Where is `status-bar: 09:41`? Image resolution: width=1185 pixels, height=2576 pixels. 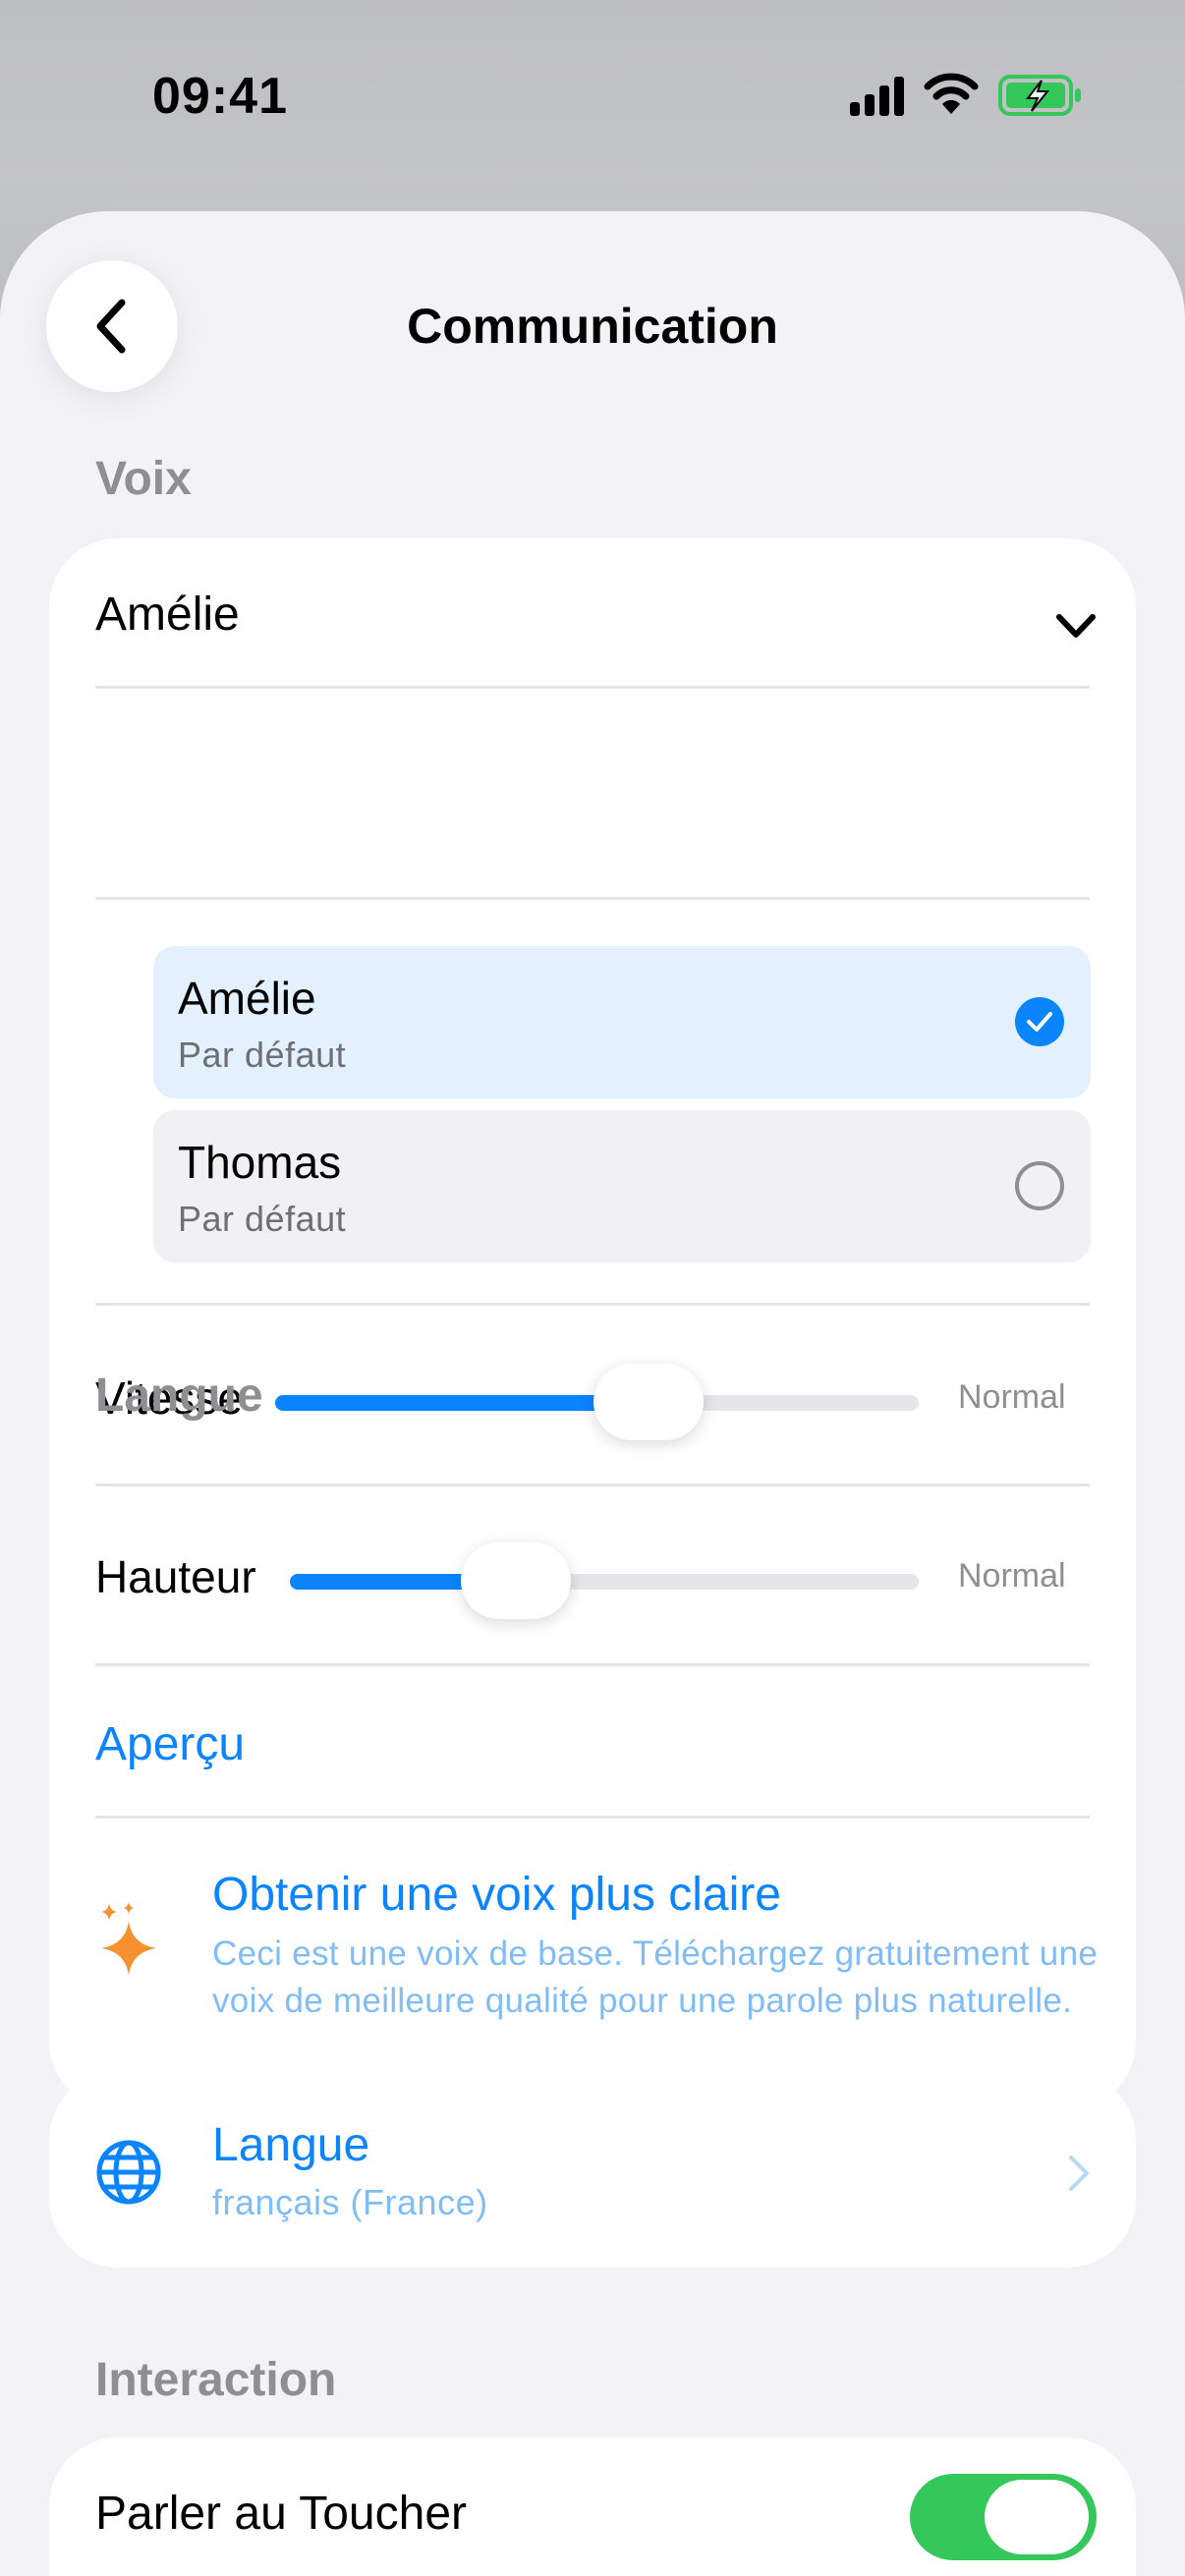
status-bar: 09:41 is located at coordinates (592, 98).